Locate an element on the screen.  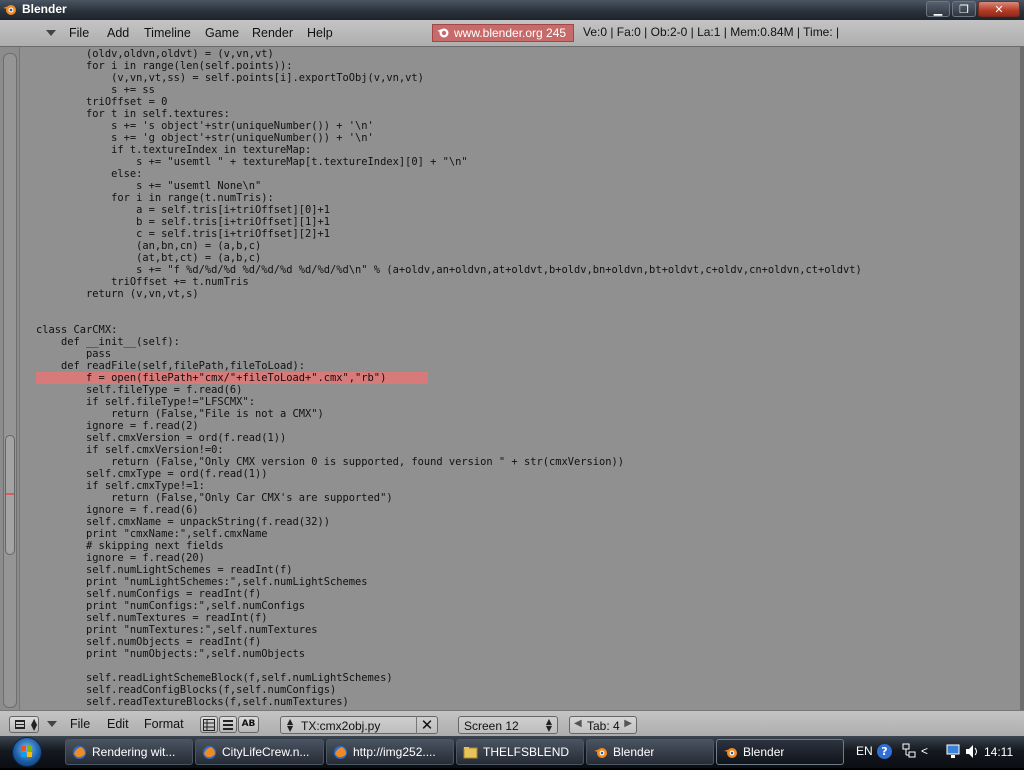
code-line: def readFile(self,filePath,fileToLoad): is located at coordinates (449, 366).